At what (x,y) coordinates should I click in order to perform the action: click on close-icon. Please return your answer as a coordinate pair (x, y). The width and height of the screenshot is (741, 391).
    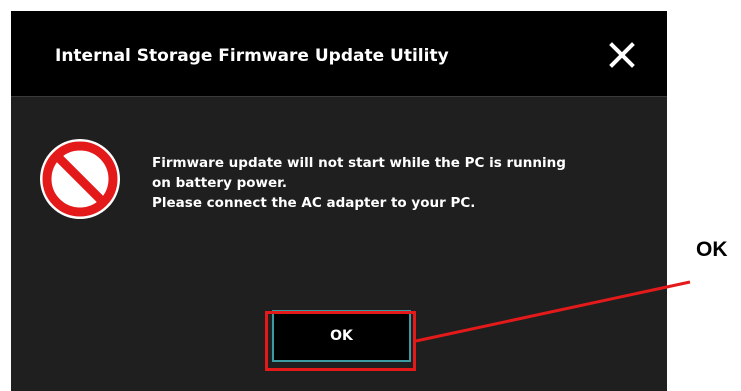
    Looking at the image, I should click on (622, 55).